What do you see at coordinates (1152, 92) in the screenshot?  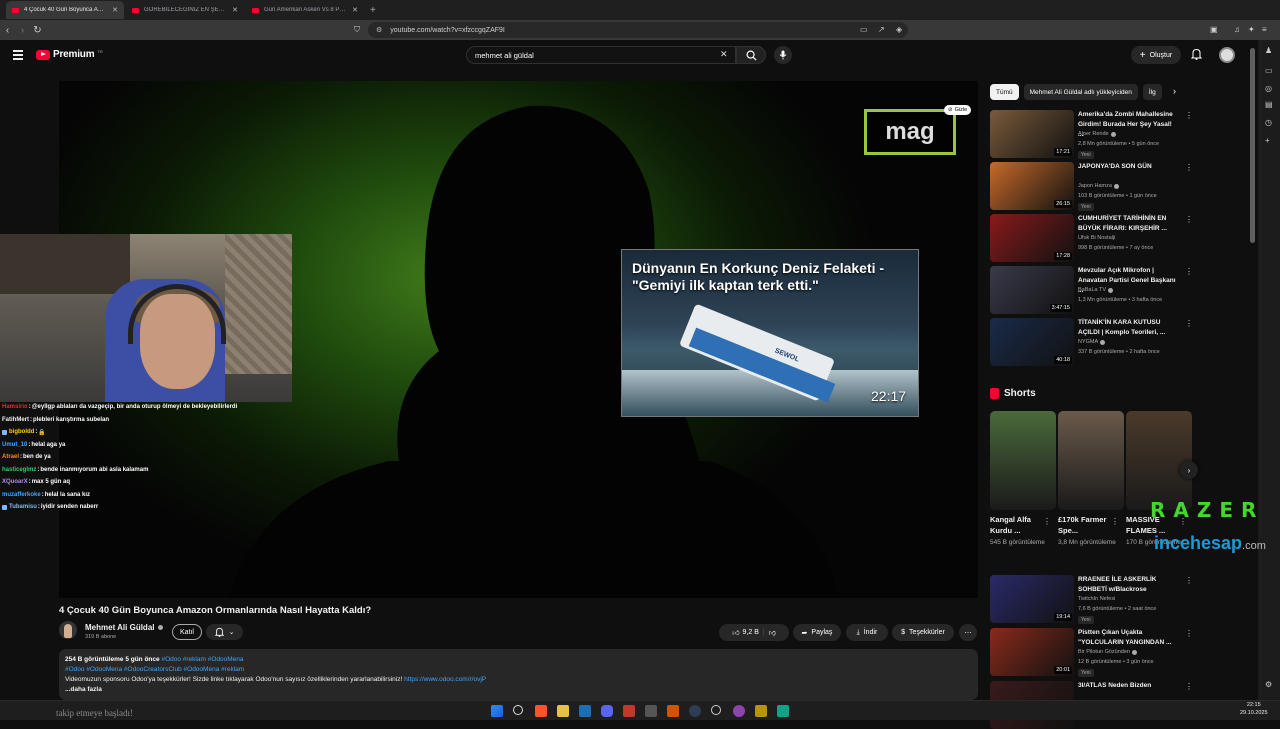 I see `chip-related: İlg` at bounding box center [1152, 92].